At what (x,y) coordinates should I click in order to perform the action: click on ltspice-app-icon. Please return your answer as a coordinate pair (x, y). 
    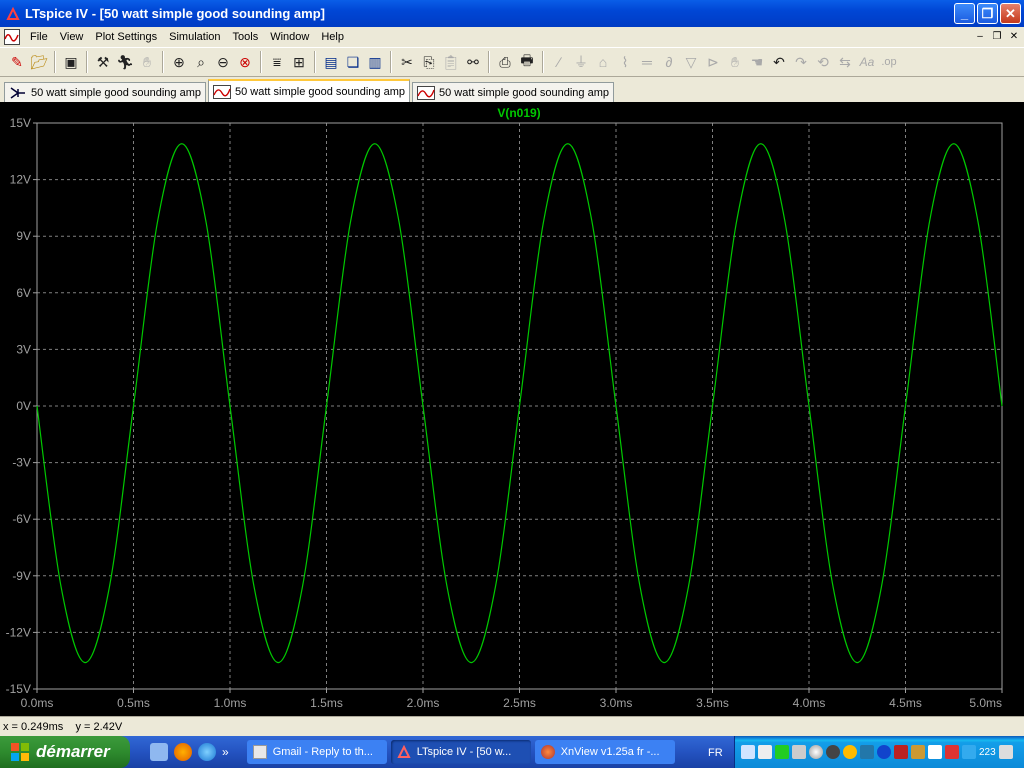
    Looking at the image, I should click on (13, 14).